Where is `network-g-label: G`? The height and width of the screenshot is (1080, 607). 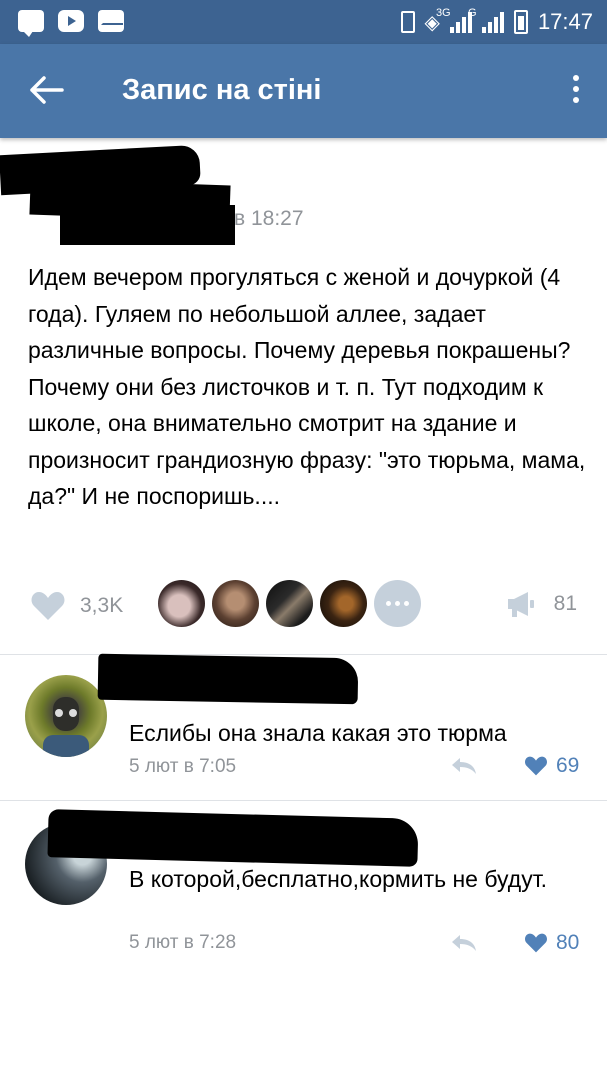
network-g-label: G is located at coordinates (472, 13).